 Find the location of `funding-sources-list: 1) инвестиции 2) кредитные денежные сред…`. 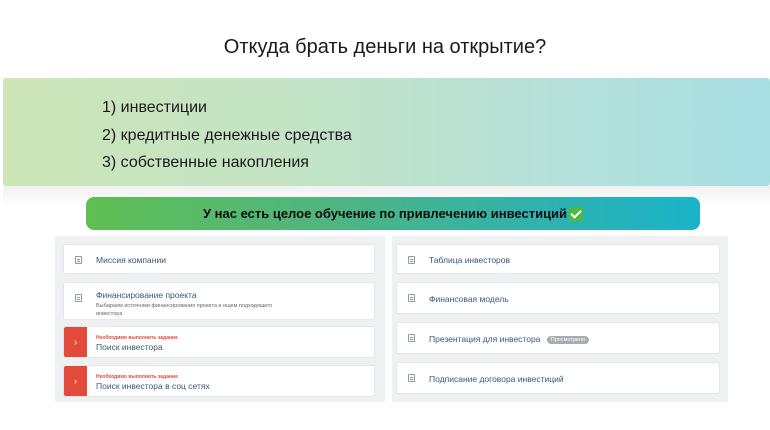

funding-sources-list: 1) инвестиции 2) кредитные денежные сред… is located at coordinates (227, 135).